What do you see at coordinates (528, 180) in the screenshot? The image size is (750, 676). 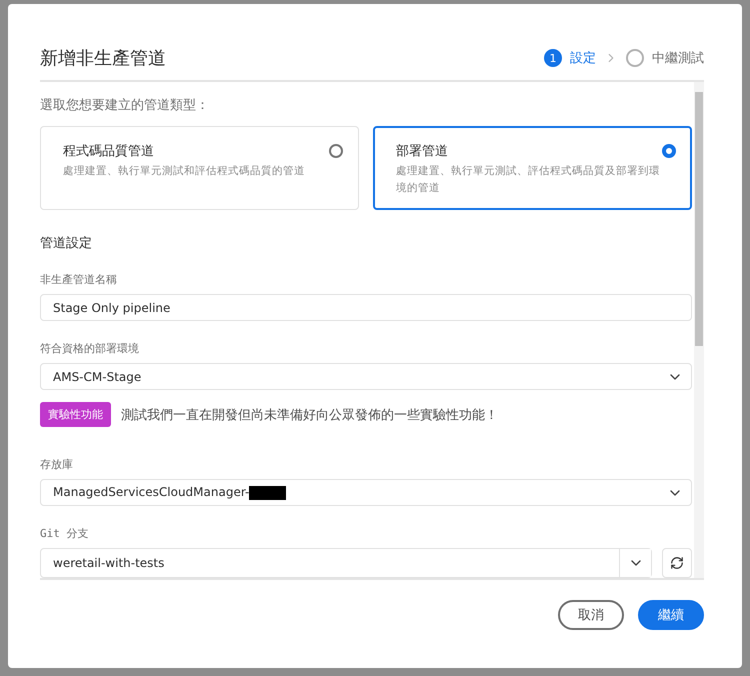 I see `card-description: 處理建置、執行單元測試、評估程式碼品質及部署到環境的管道` at bounding box center [528, 180].